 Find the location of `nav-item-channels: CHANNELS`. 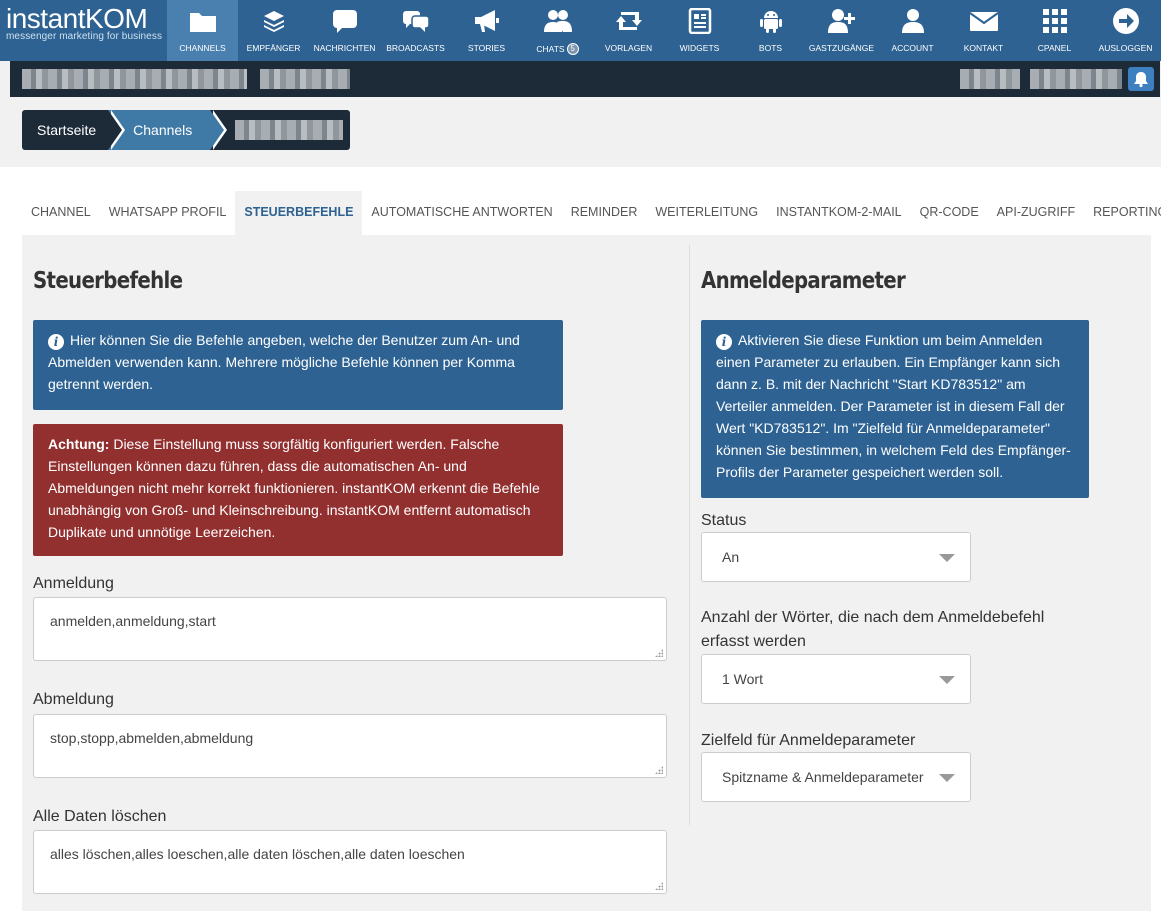

nav-item-channels: CHANNELS is located at coordinates (202, 30).